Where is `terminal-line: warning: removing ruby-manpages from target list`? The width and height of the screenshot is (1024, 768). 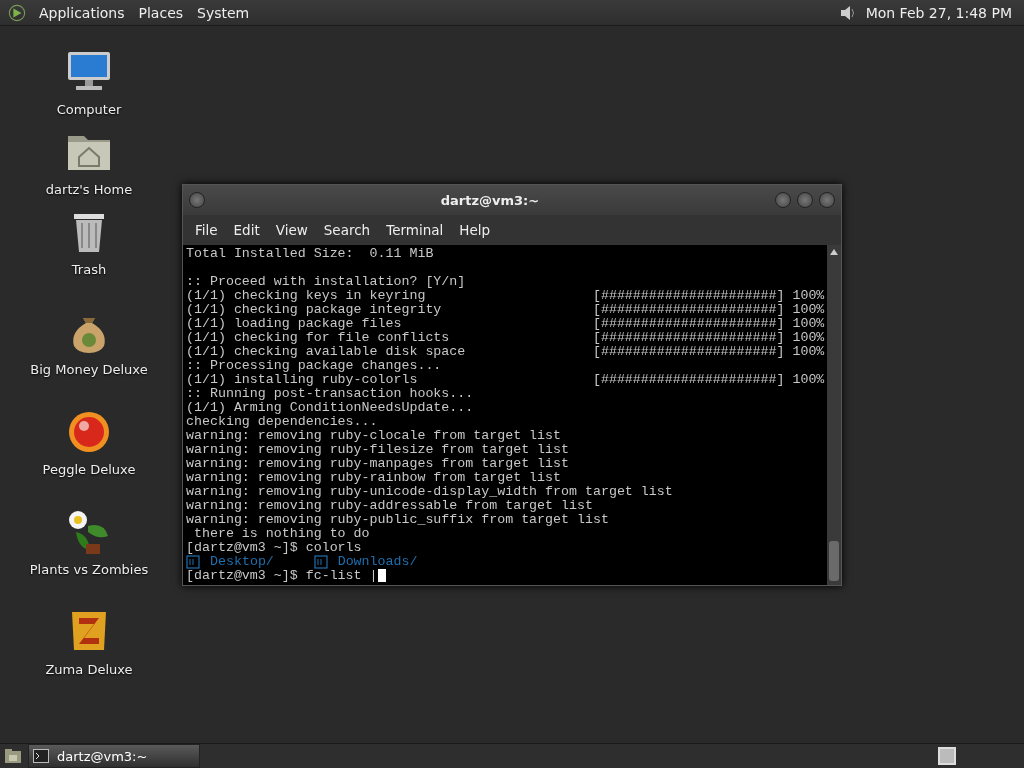 terminal-line: warning: removing ruby-manpages from target list is located at coordinates (377, 464).